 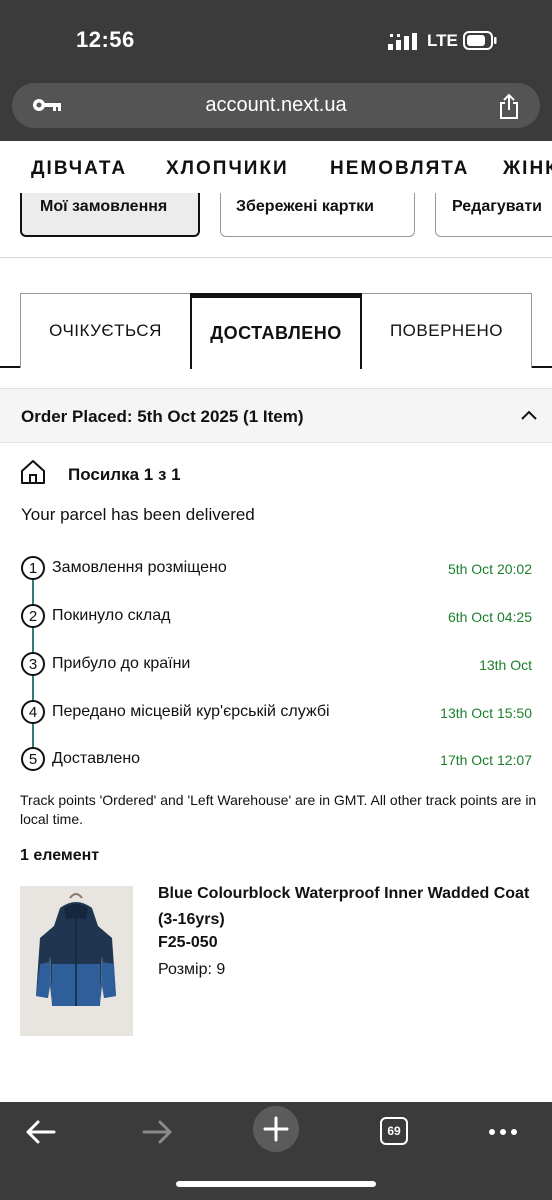 What do you see at coordinates (79, 169) in the screenshot?
I see `category-girls: ДІВЧАТА` at bounding box center [79, 169].